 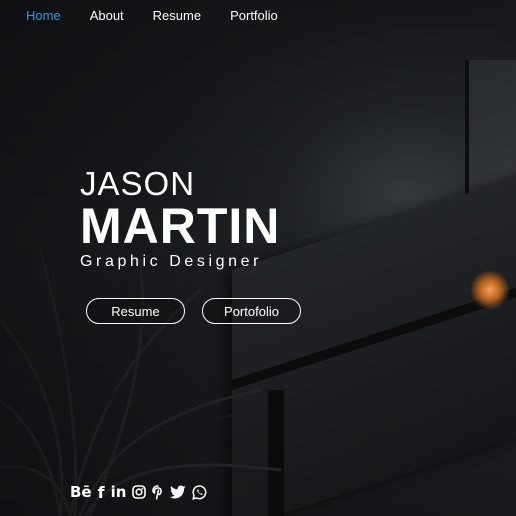 I want to click on nav-home-link: Home, so click(x=43, y=15).